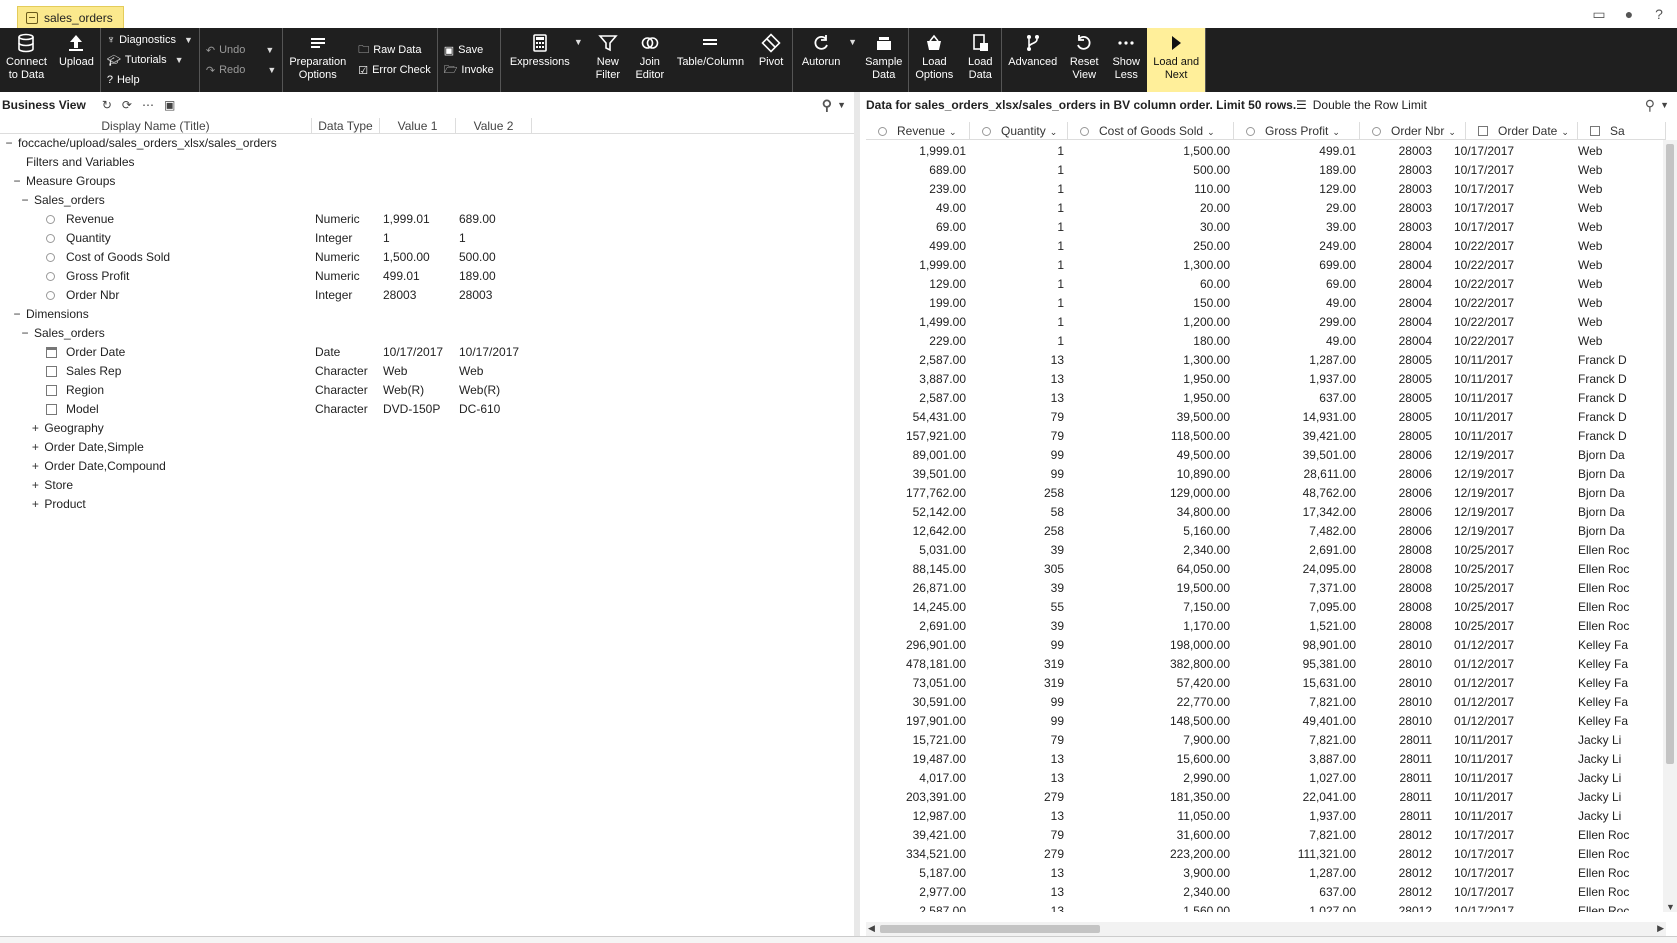  Describe the element at coordinates (427, 485) in the screenshot. I see `tree-row: + Store` at that location.